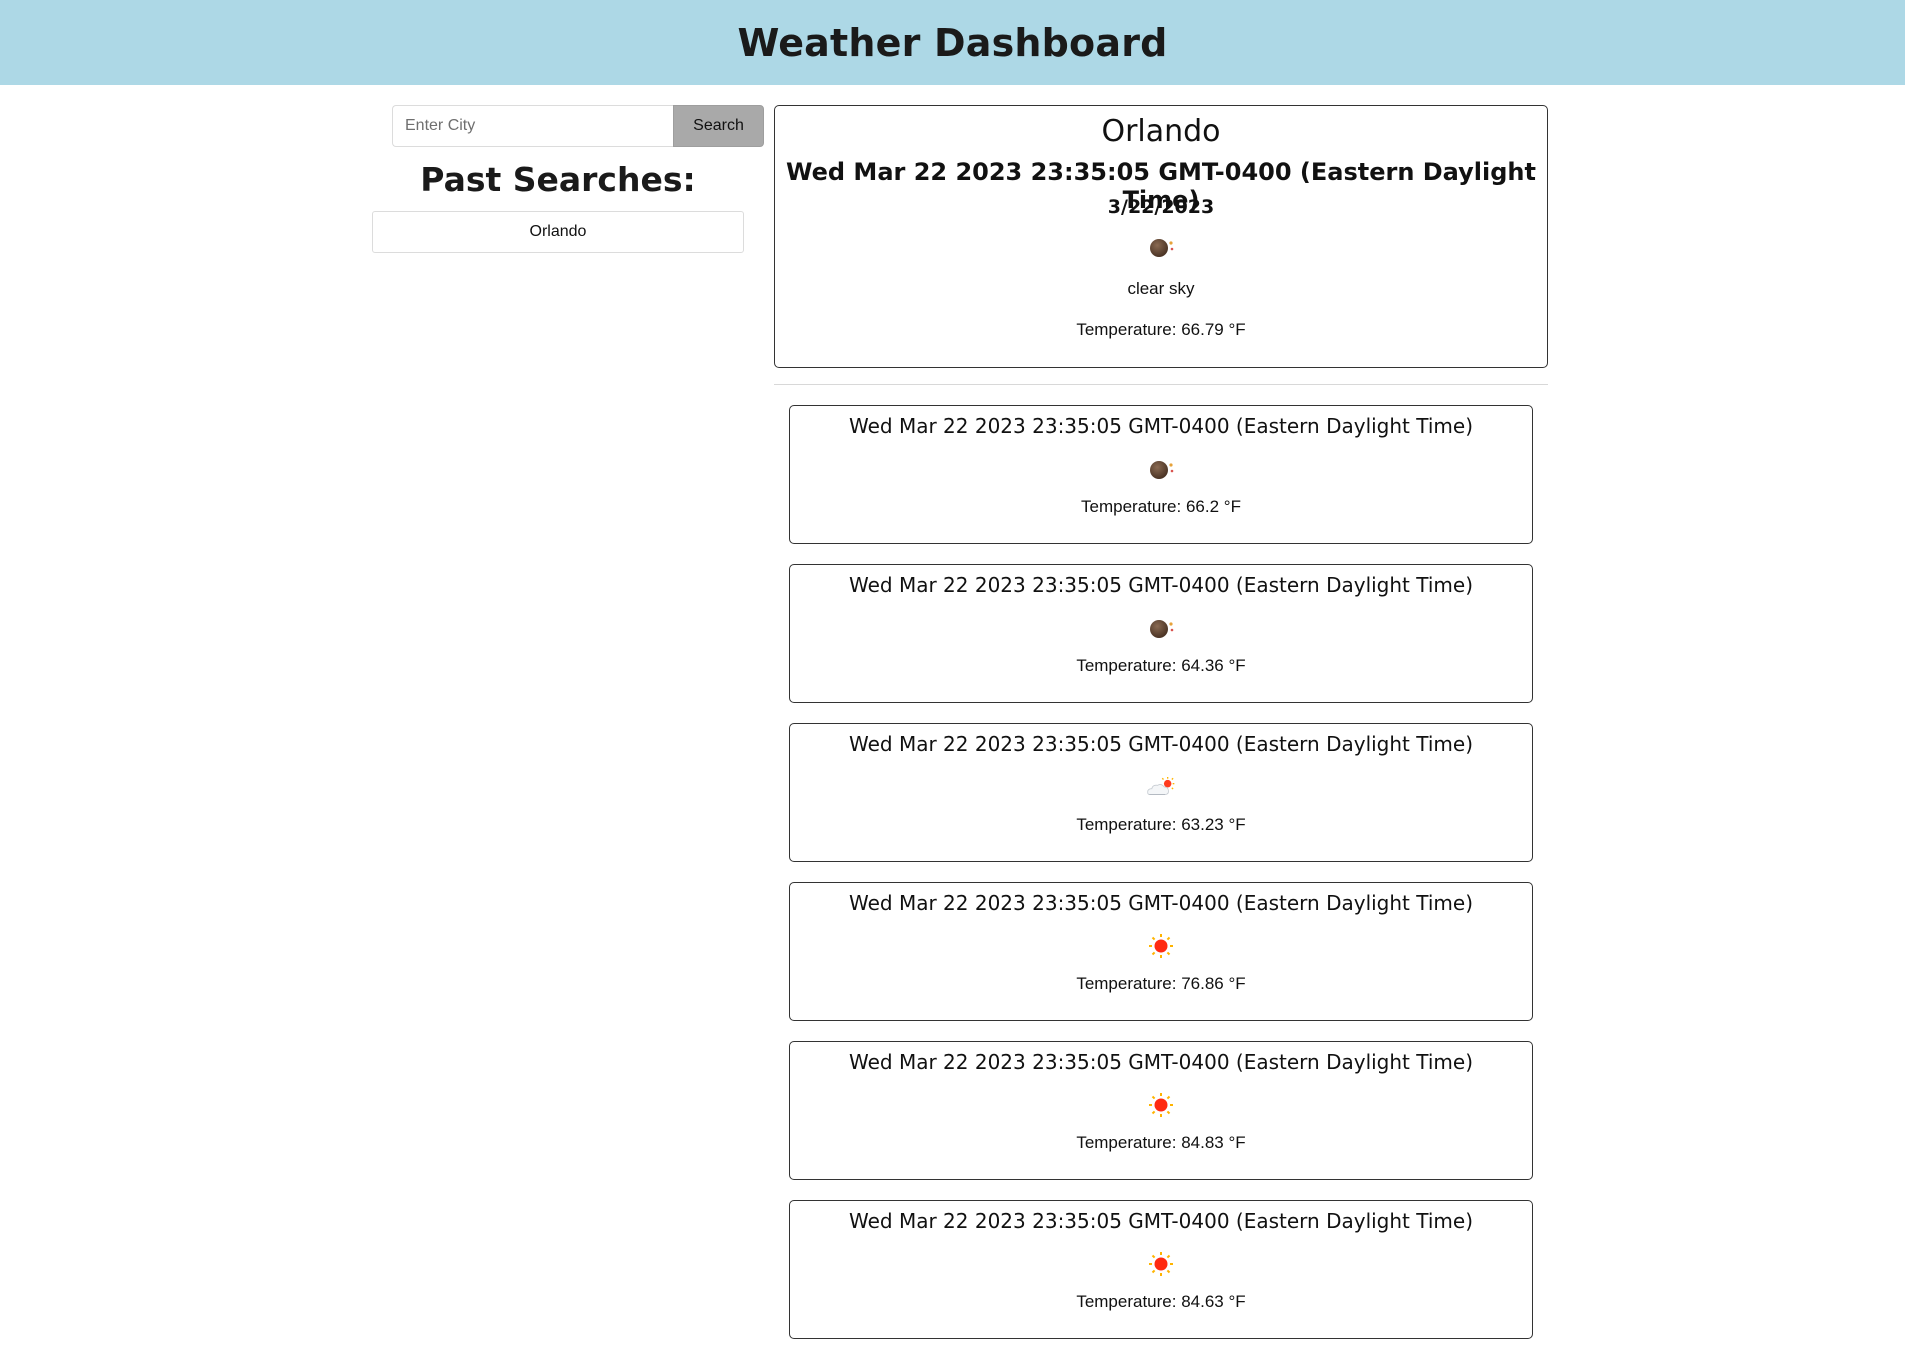 The width and height of the screenshot is (1905, 1359). I want to click on past-searches-list: Orlando, so click(558, 232).